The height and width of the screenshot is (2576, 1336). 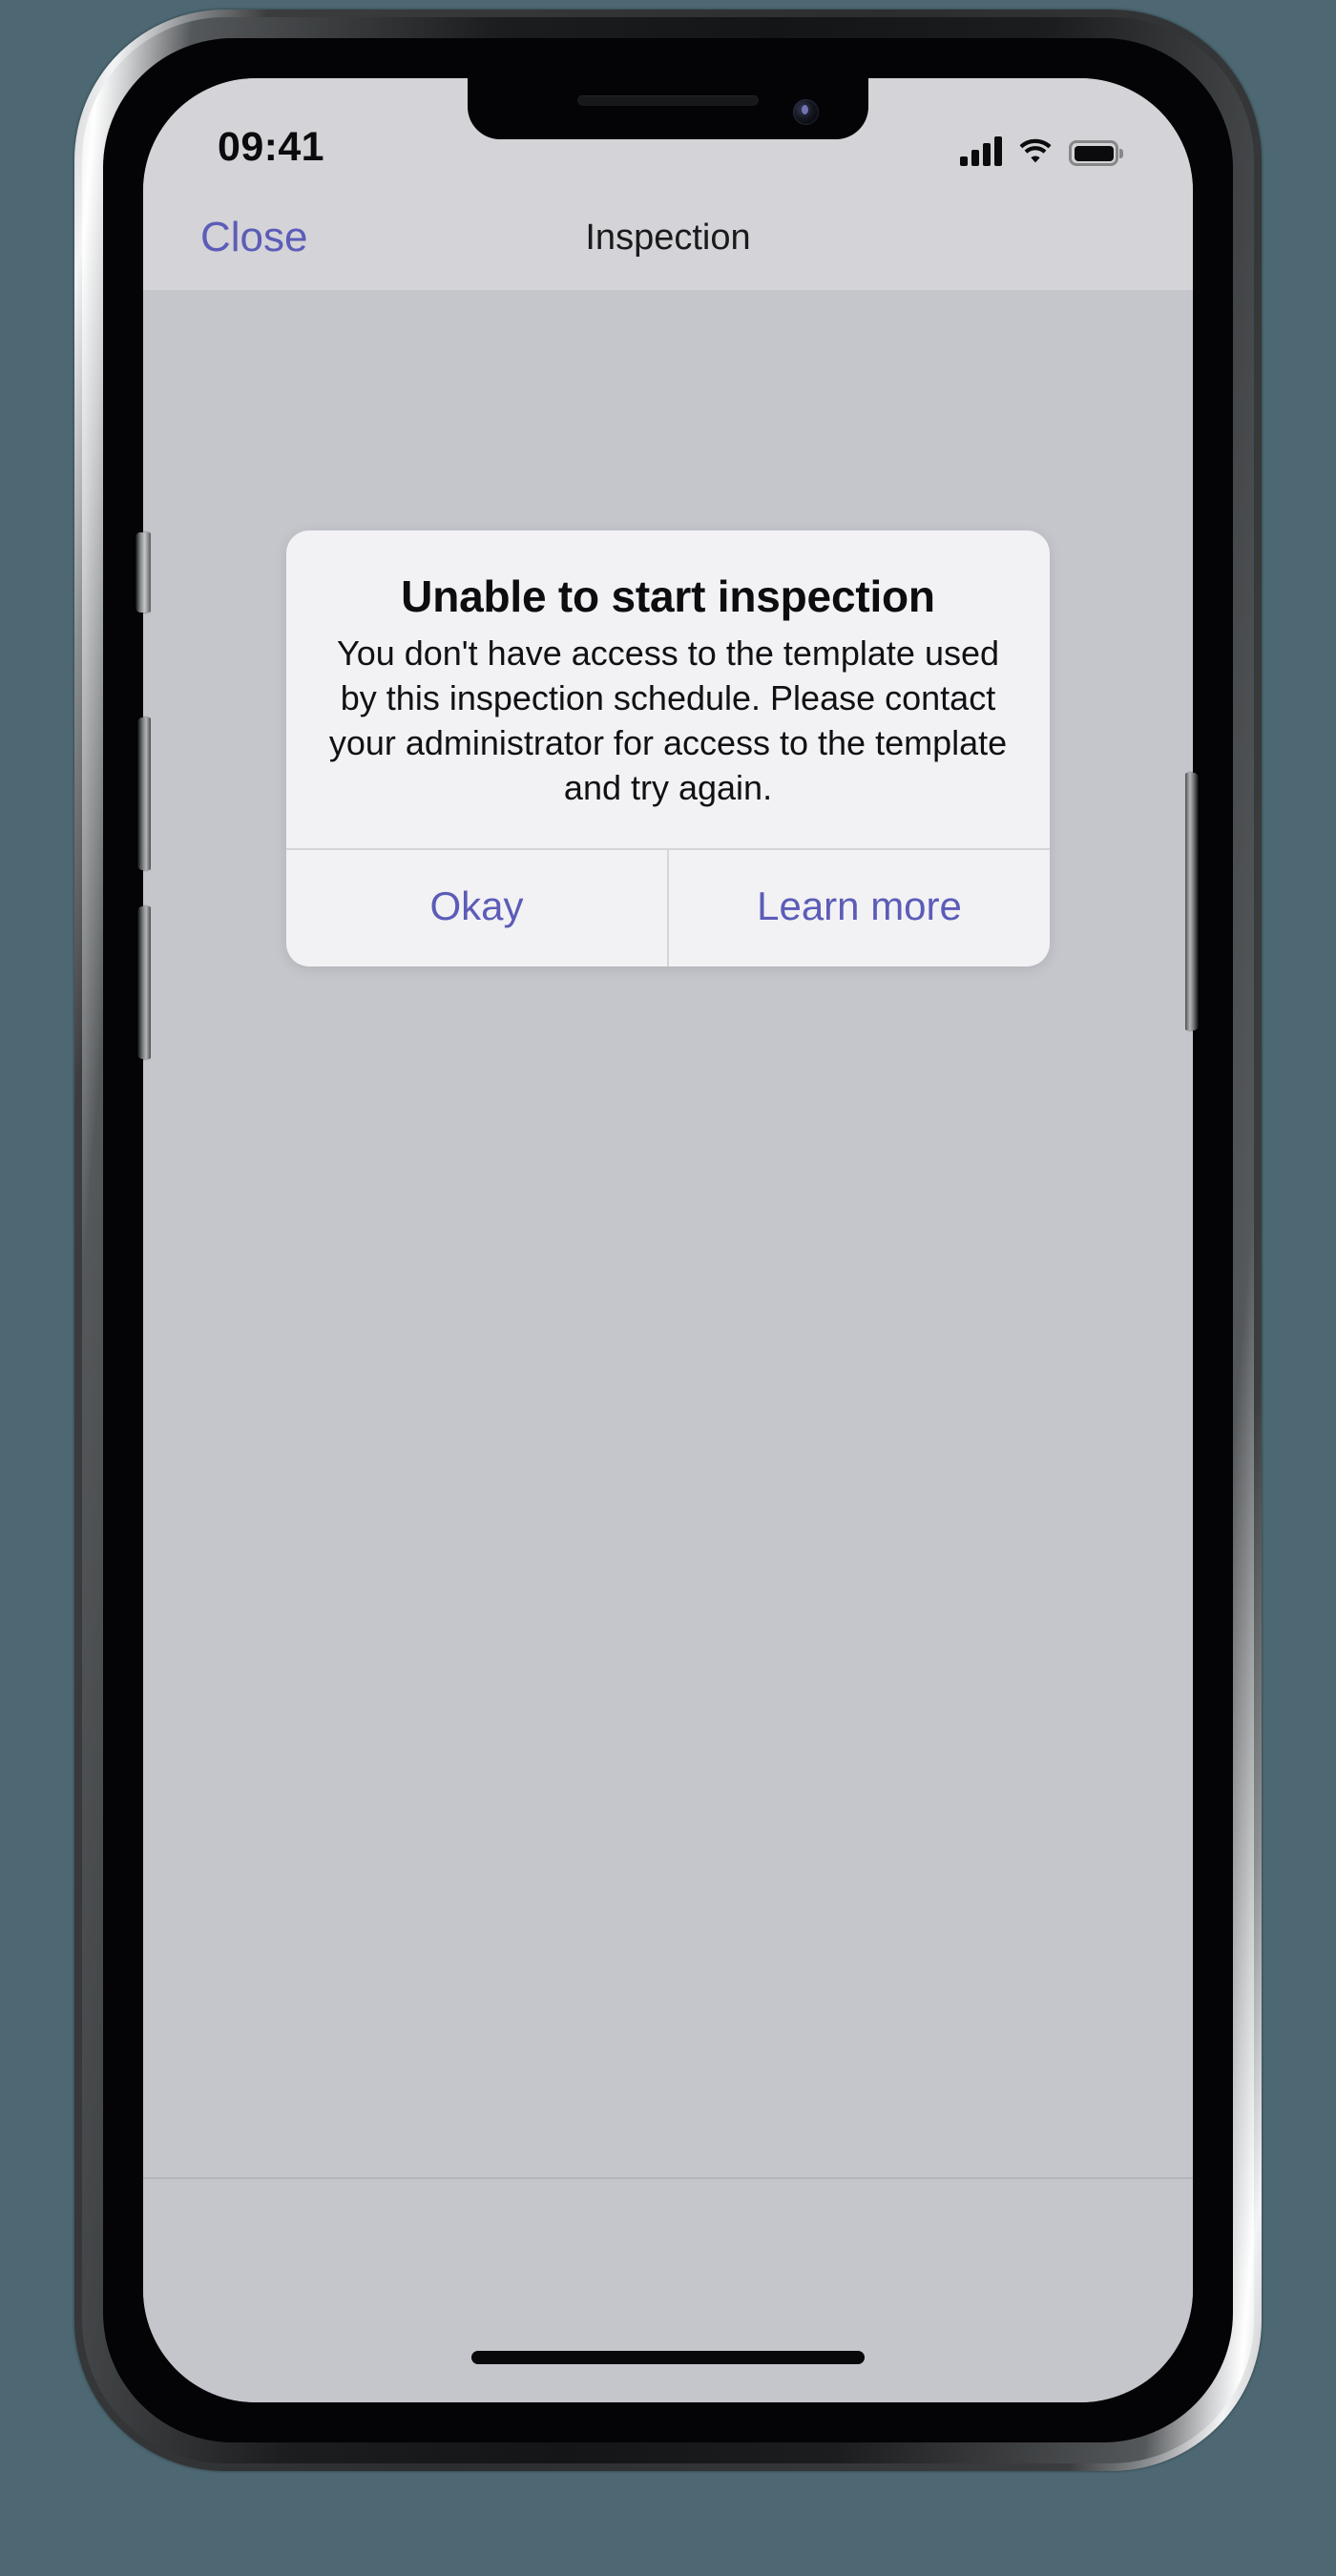 What do you see at coordinates (668, 100) in the screenshot?
I see `earpiece-speaker-icon` at bounding box center [668, 100].